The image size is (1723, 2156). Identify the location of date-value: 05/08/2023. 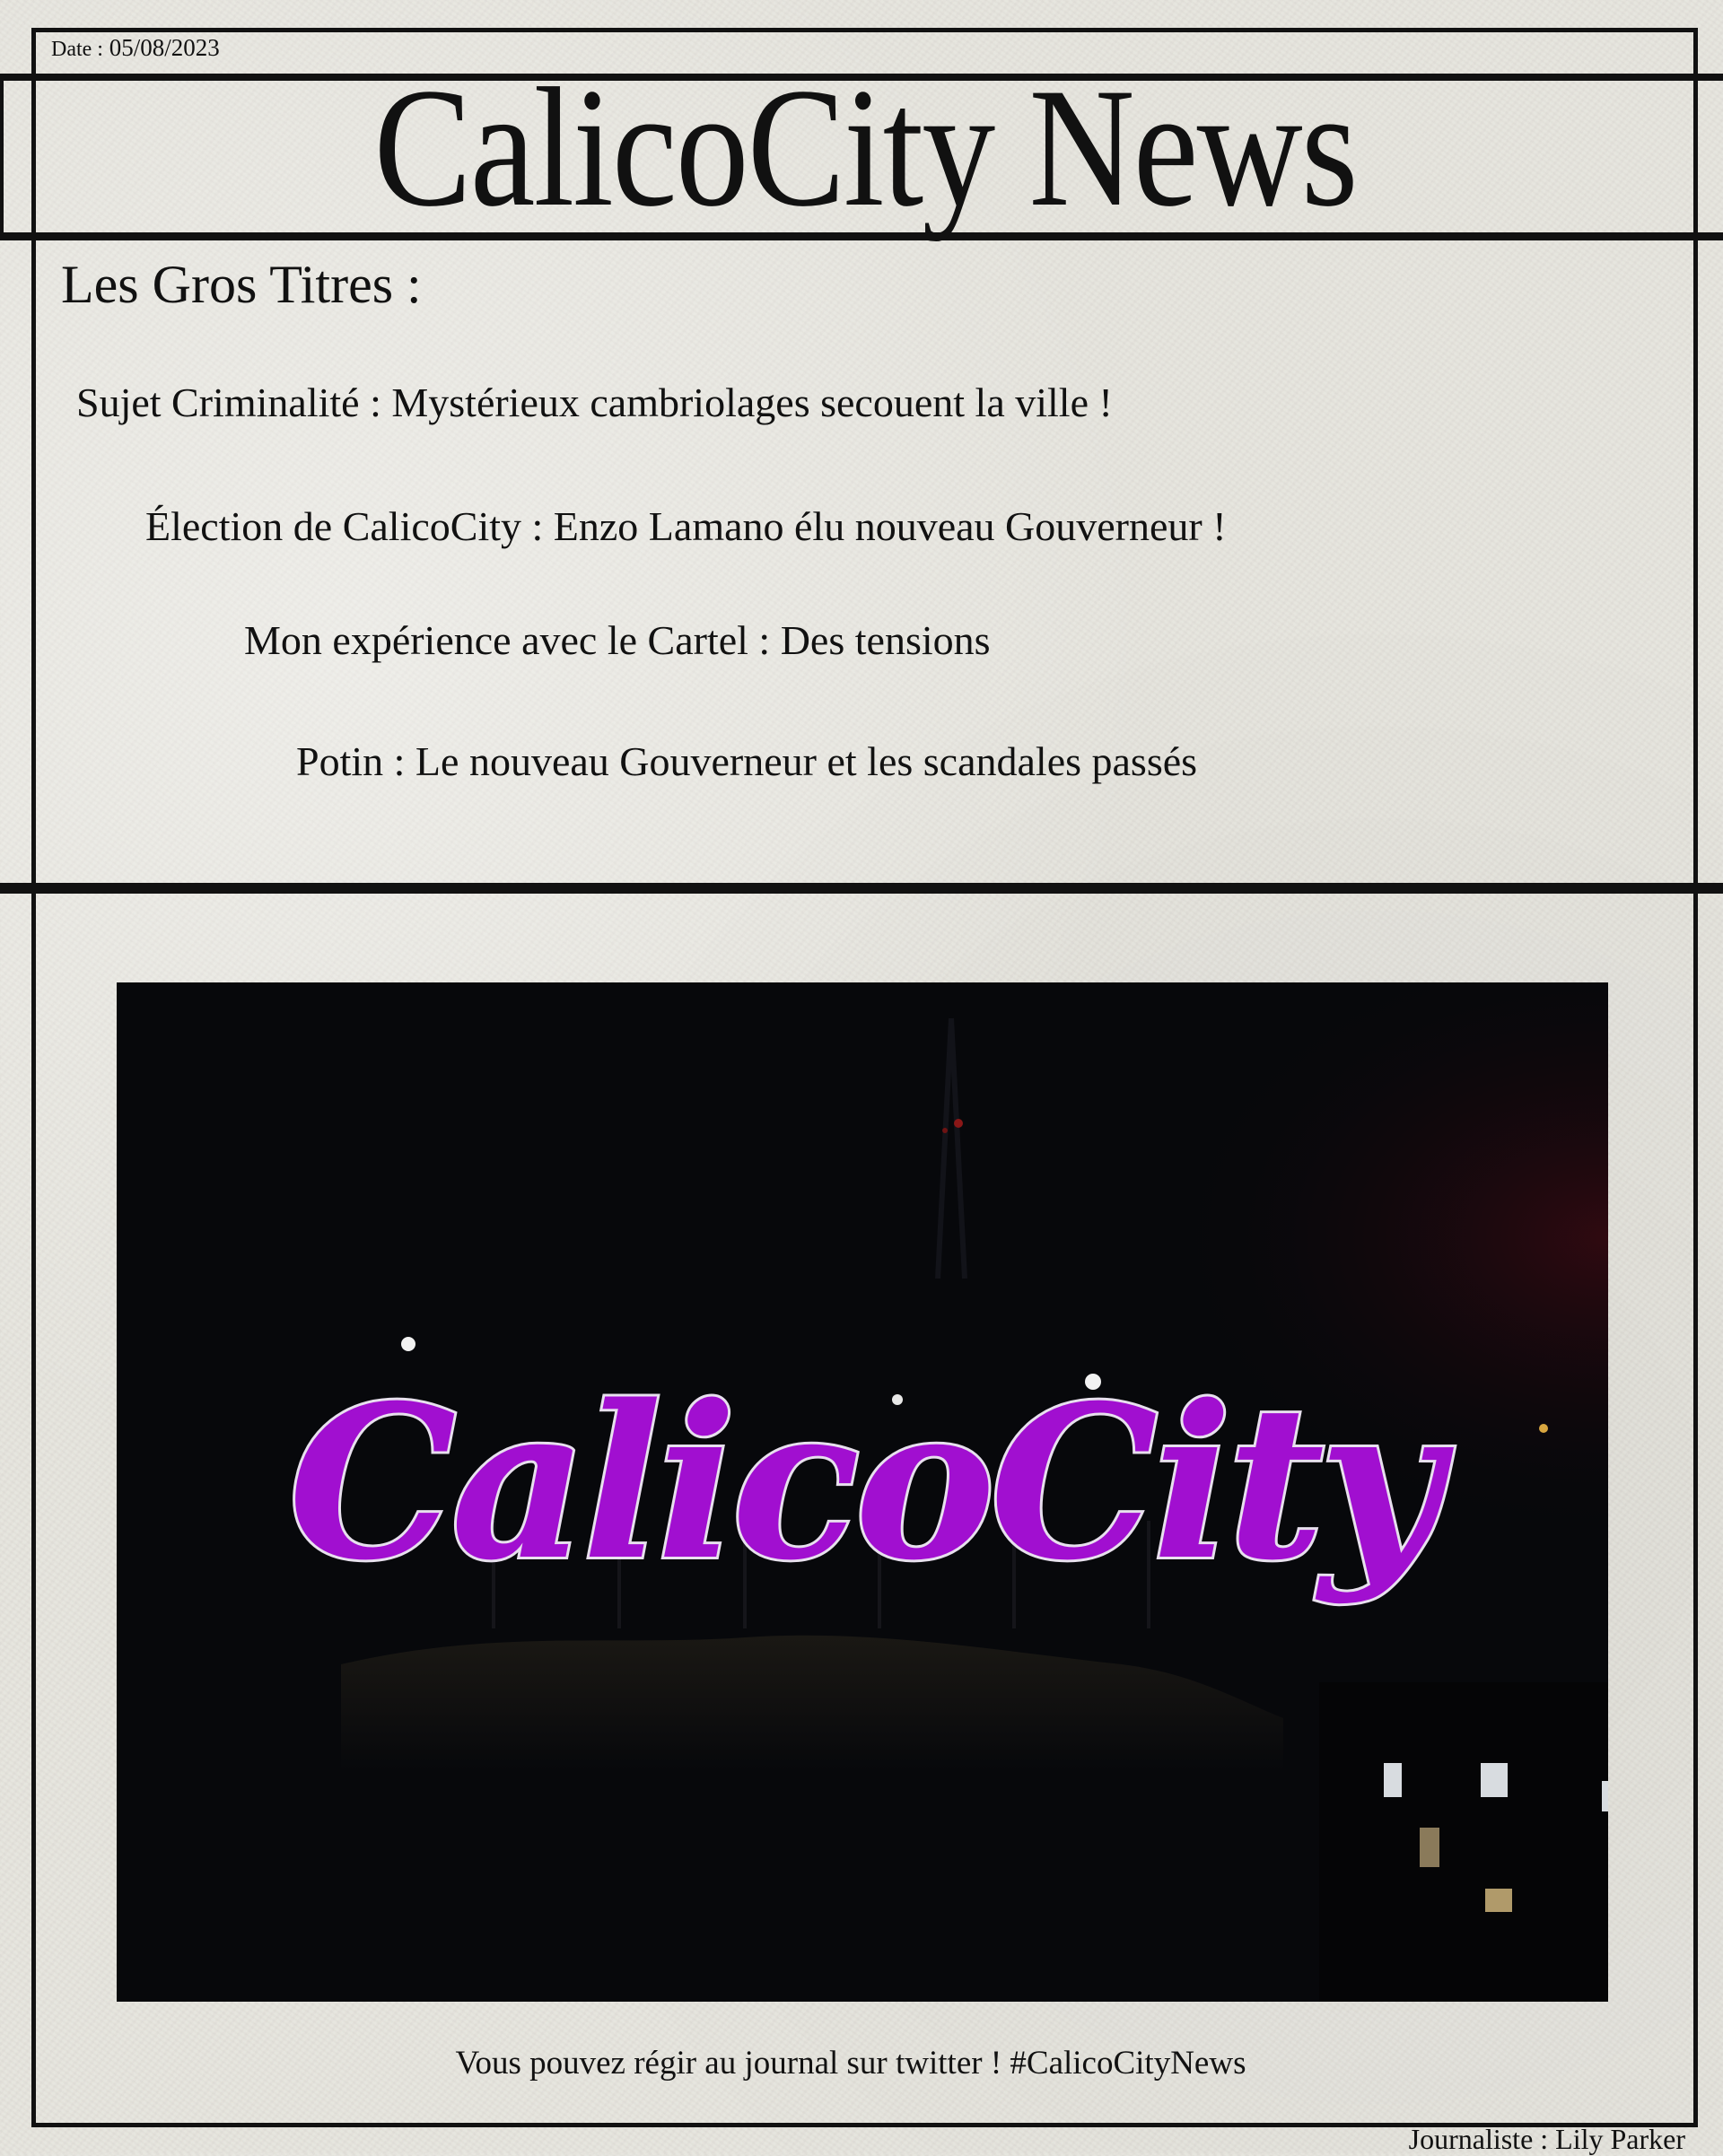
(164, 48).